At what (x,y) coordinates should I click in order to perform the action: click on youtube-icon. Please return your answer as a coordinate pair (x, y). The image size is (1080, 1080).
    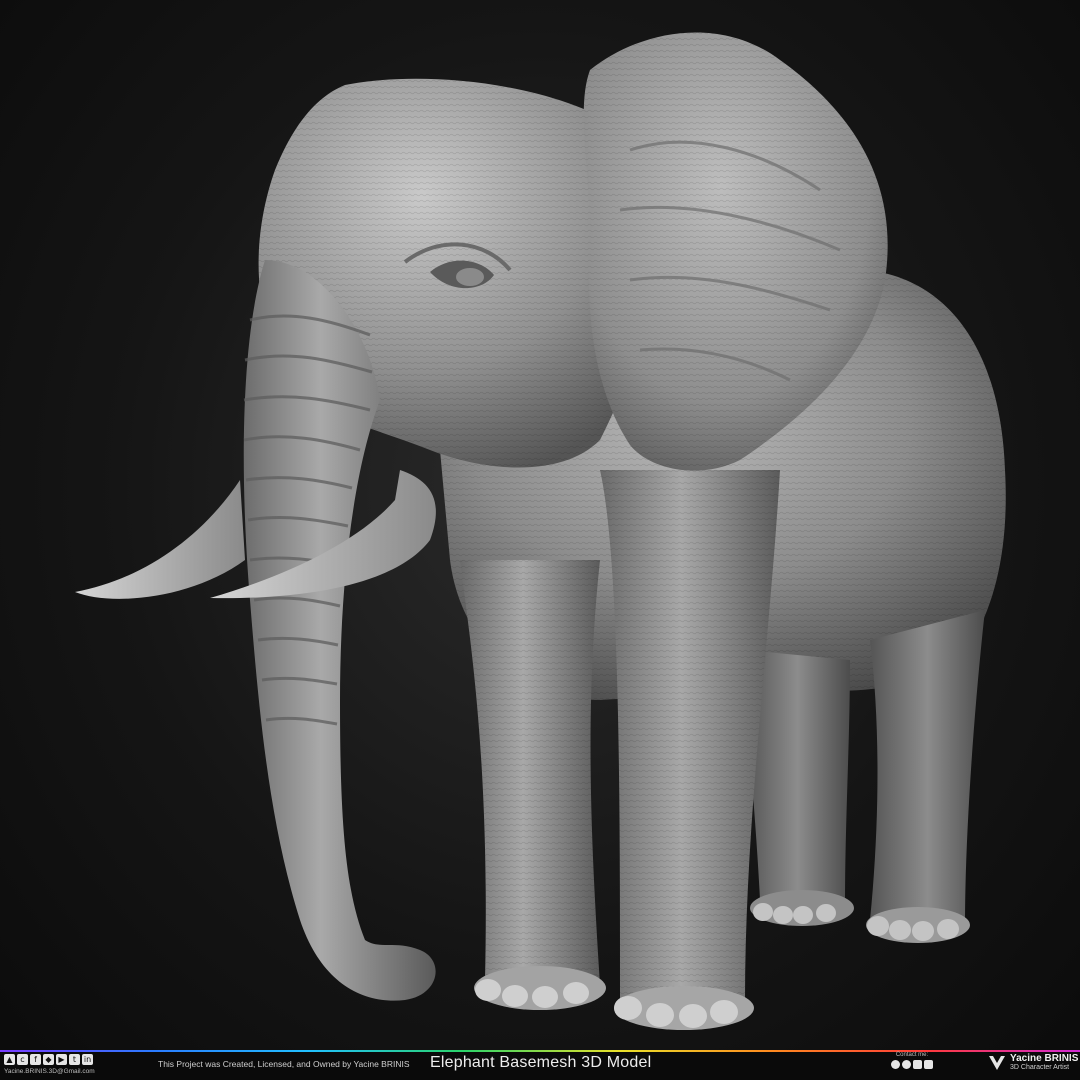
    Looking at the image, I should click on (928, 1064).